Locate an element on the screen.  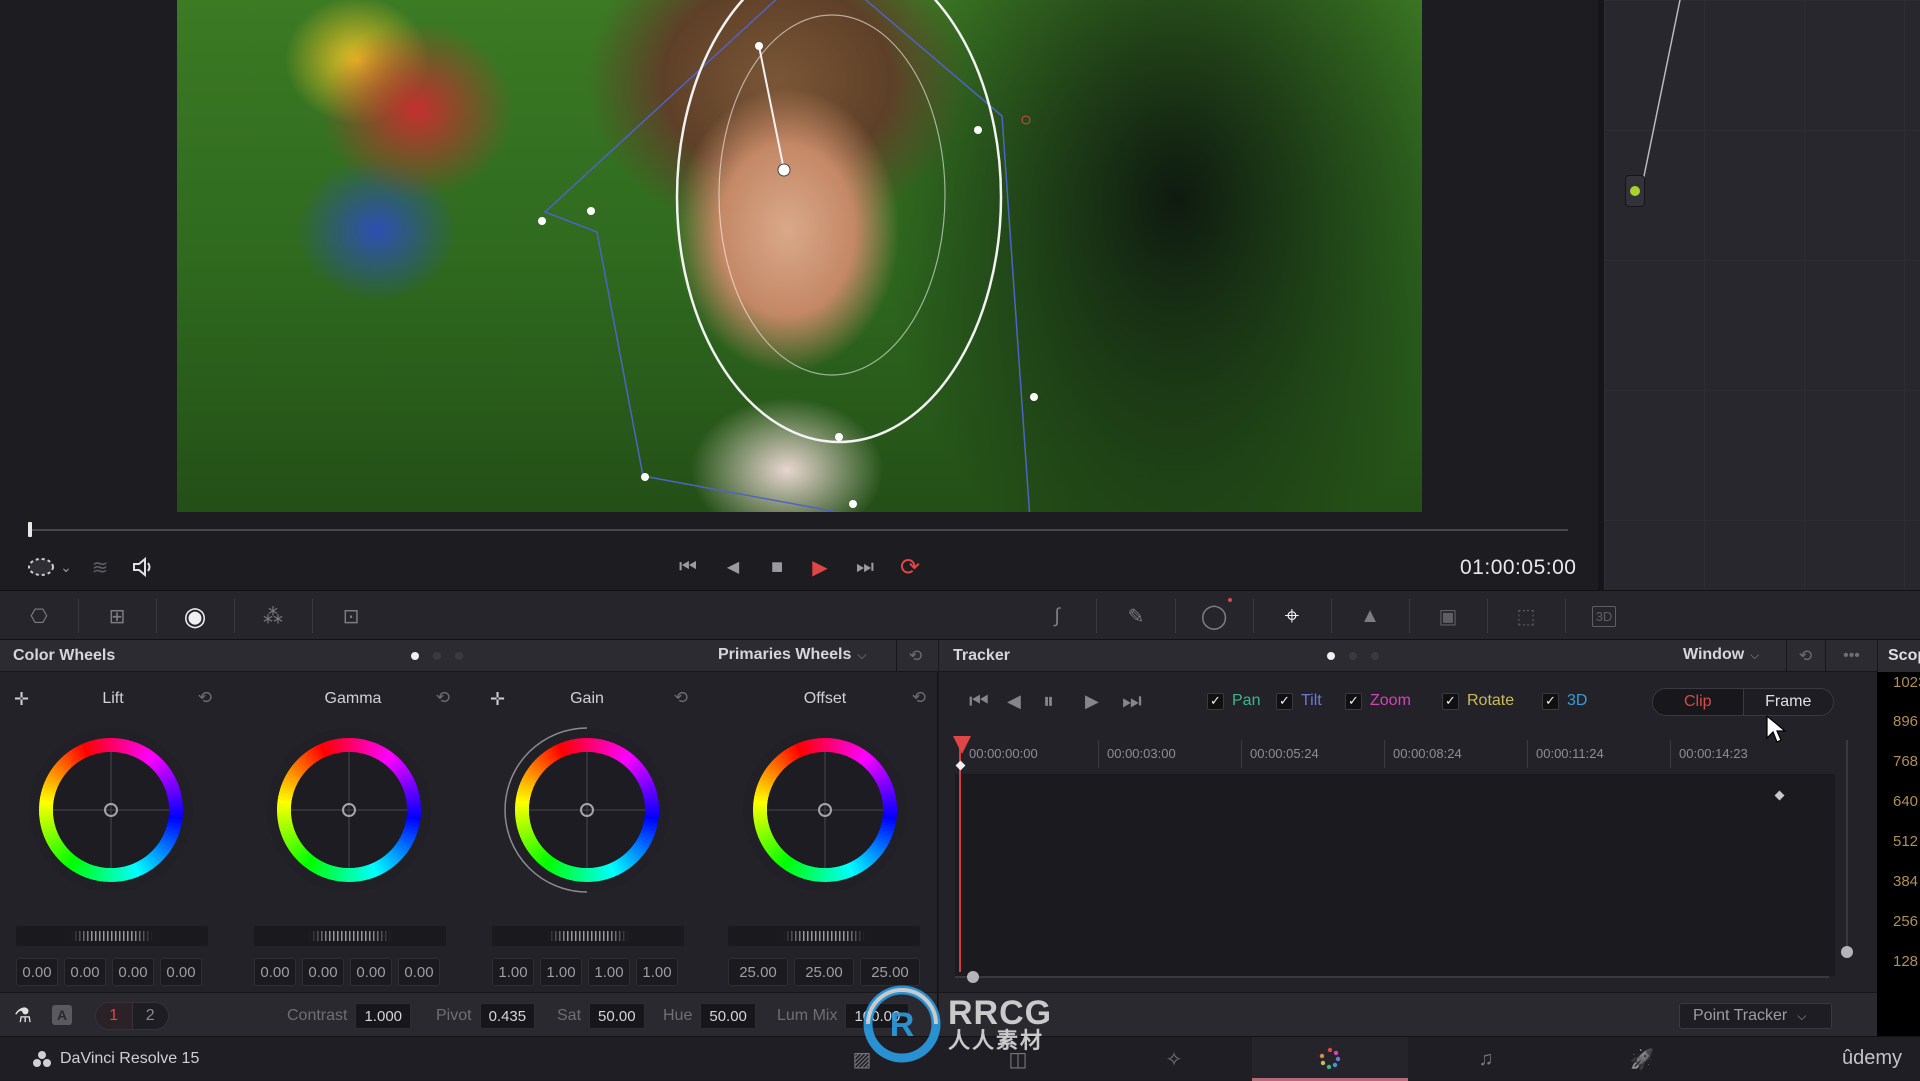
color-wheels-button: ◉ is located at coordinates (195, 616).